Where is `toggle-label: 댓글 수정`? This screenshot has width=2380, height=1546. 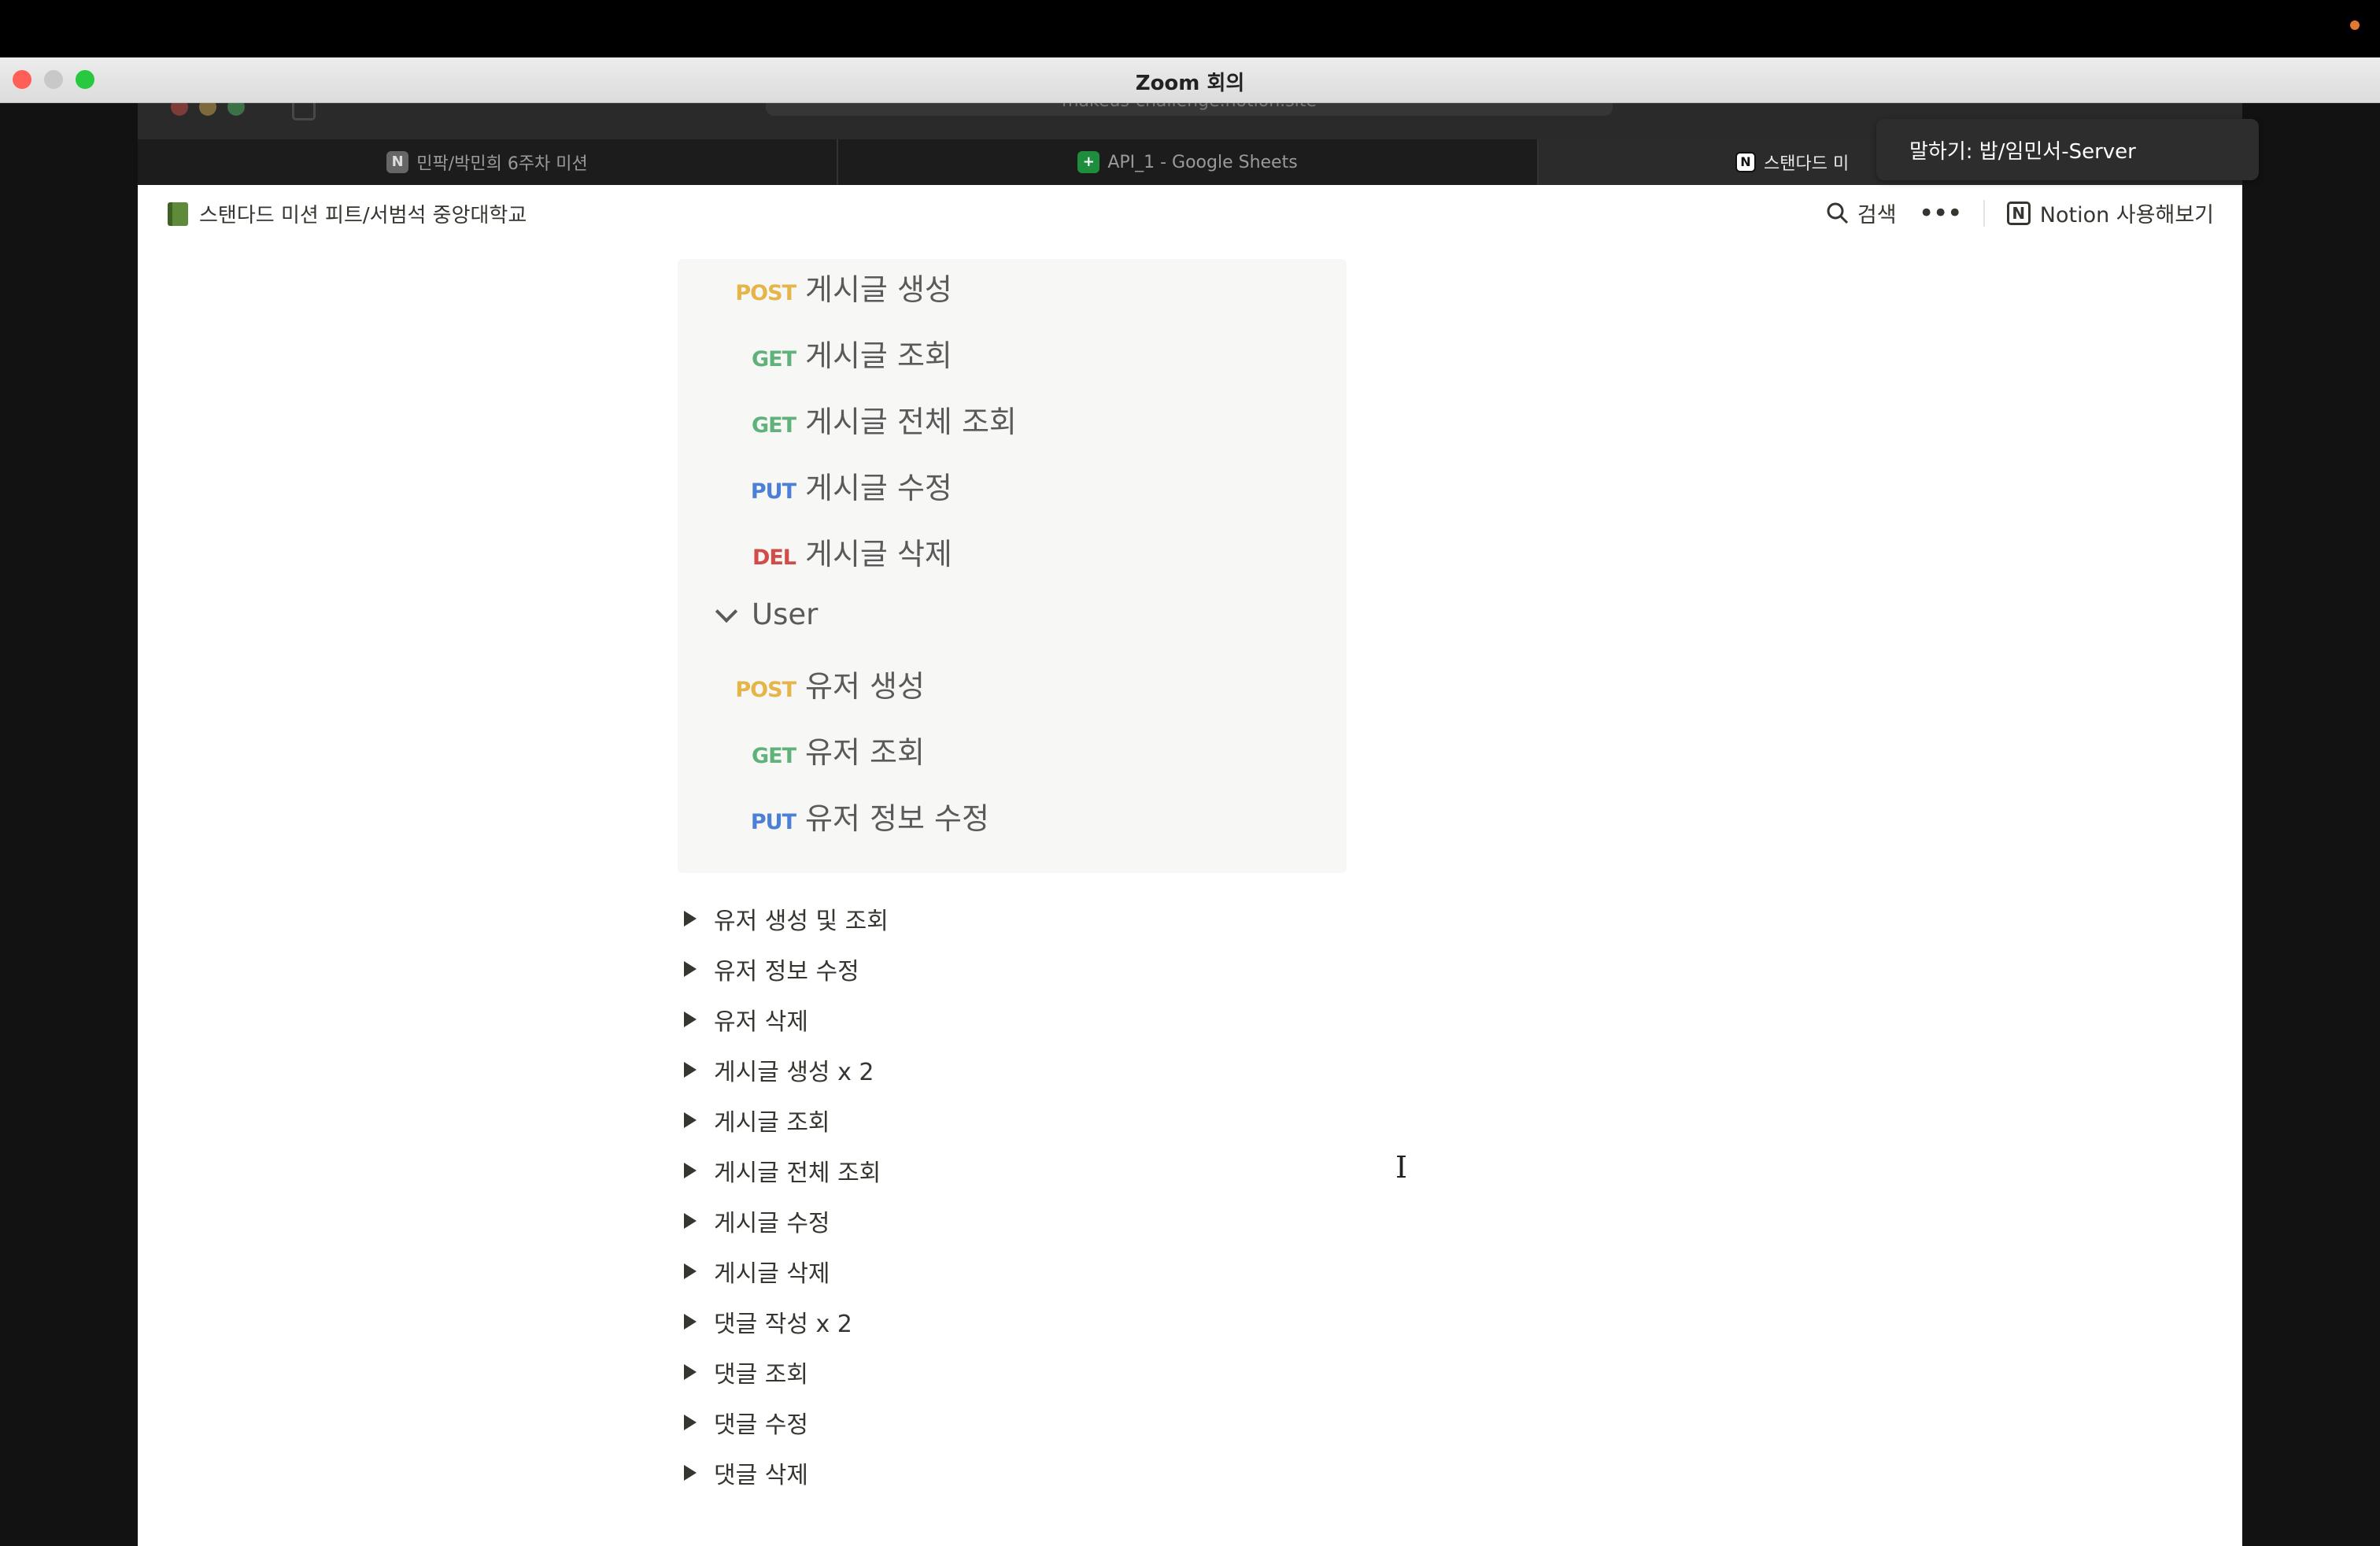
toggle-label: 댓글 수정 is located at coordinates (761, 1425).